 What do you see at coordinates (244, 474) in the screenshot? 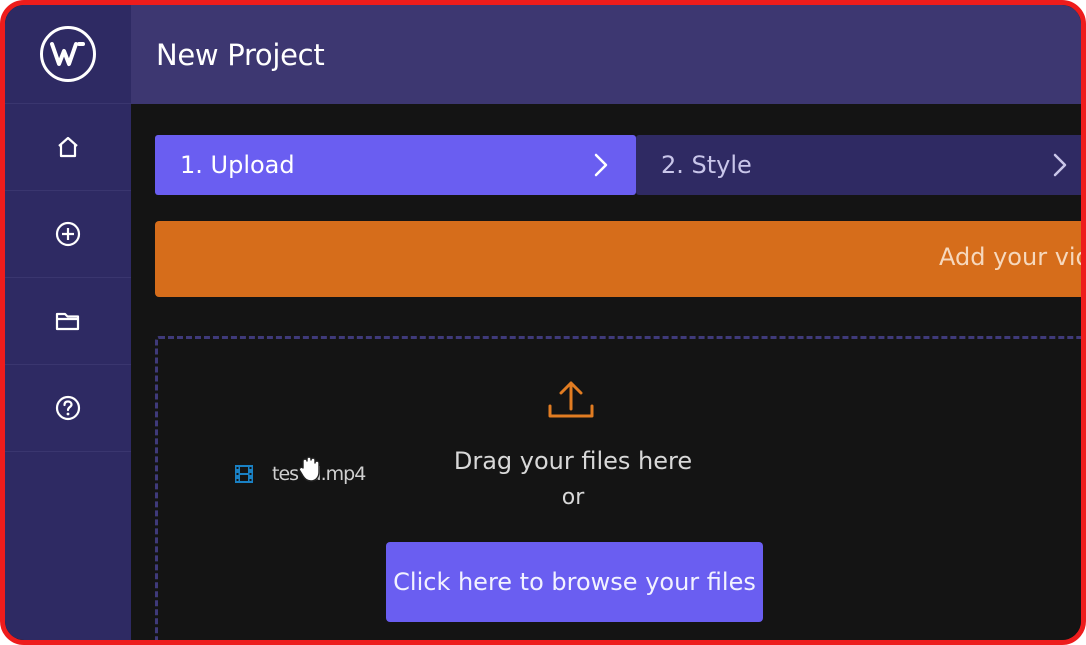
I see `film-icon` at bounding box center [244, 474].